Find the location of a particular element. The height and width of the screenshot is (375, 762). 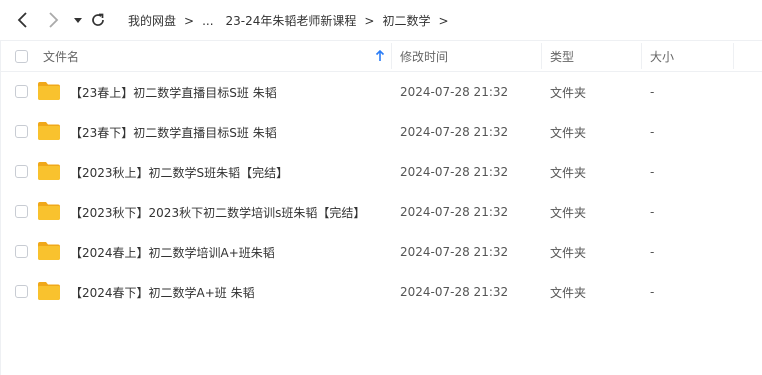

chevron-left-icon is located at coordinates (22, 20).